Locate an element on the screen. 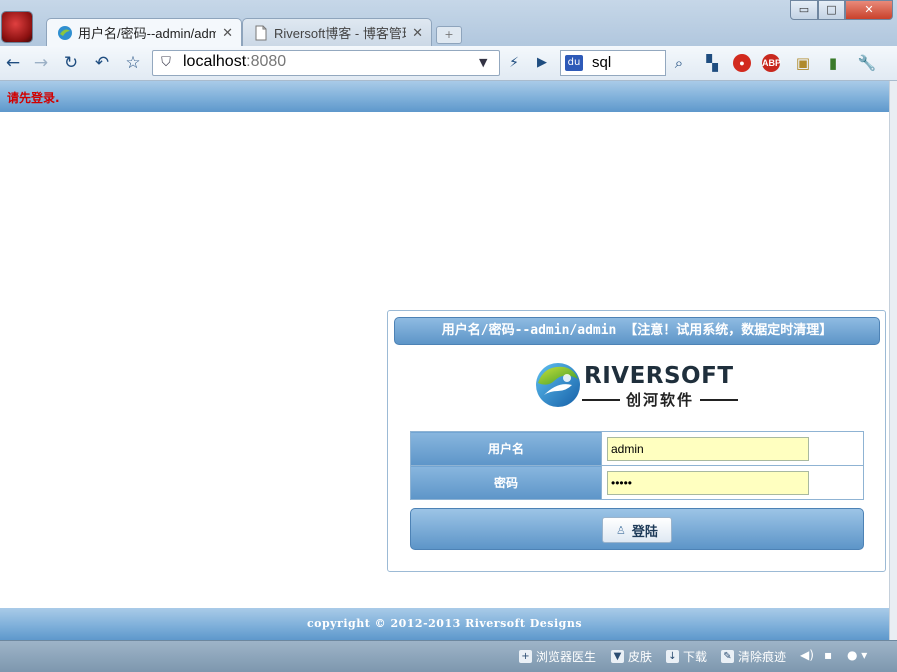  stop-extension-icon: ● is located at coordinates (742, 63).